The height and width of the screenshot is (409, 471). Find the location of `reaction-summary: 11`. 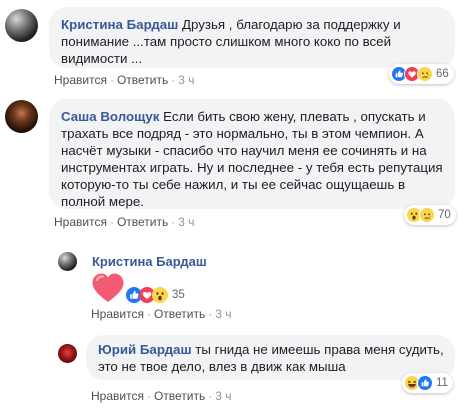

reaction-summary: 11 is located at coordinates (427, 383).